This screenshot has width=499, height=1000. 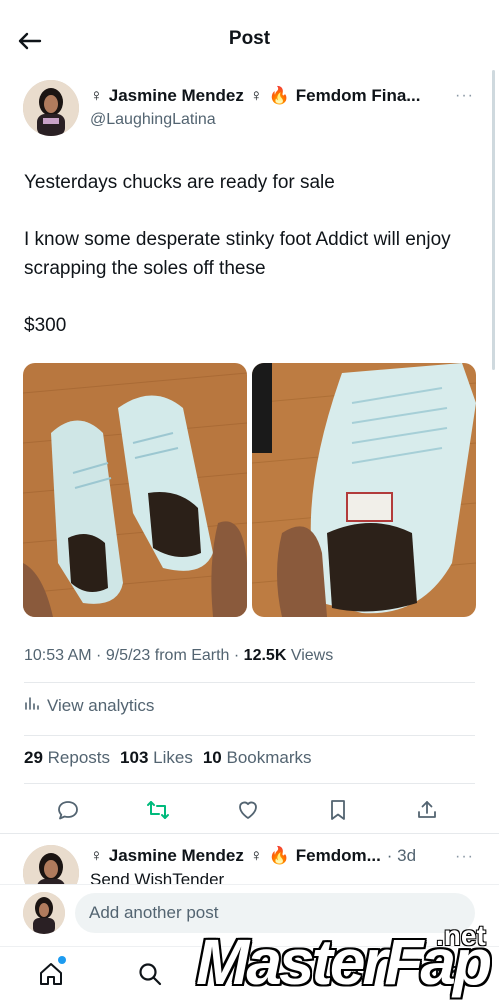 What do you see at coordinates (62, 960) in the screenshot?
I see `notification-dot` at bounding box center [62, 960].